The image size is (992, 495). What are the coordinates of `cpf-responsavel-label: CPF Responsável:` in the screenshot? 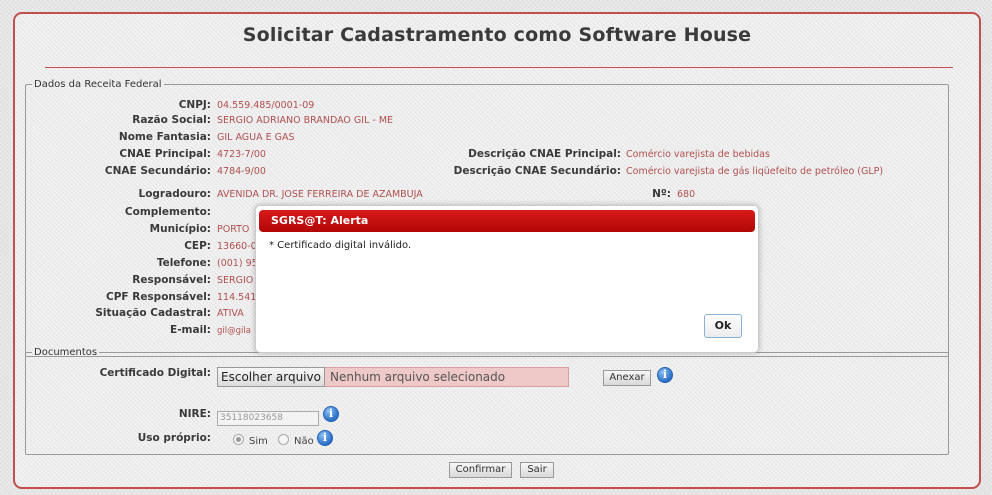 It's located at (158, 297).